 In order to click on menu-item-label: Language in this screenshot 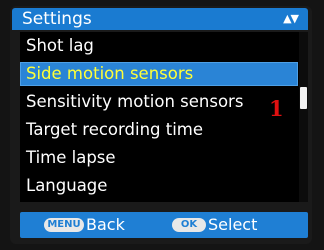, I will do `click(67, 185)`.